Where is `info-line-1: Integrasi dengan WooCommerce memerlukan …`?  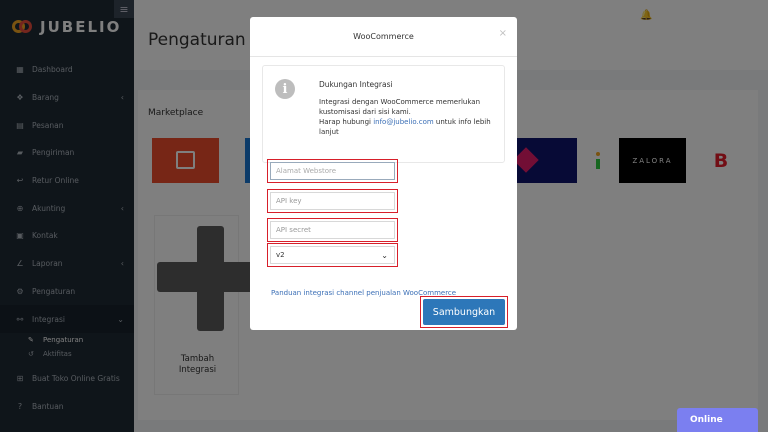
info-line-1: Integrasi dengan WooCommerce memerlukan … is located at coordinates (400, 107).